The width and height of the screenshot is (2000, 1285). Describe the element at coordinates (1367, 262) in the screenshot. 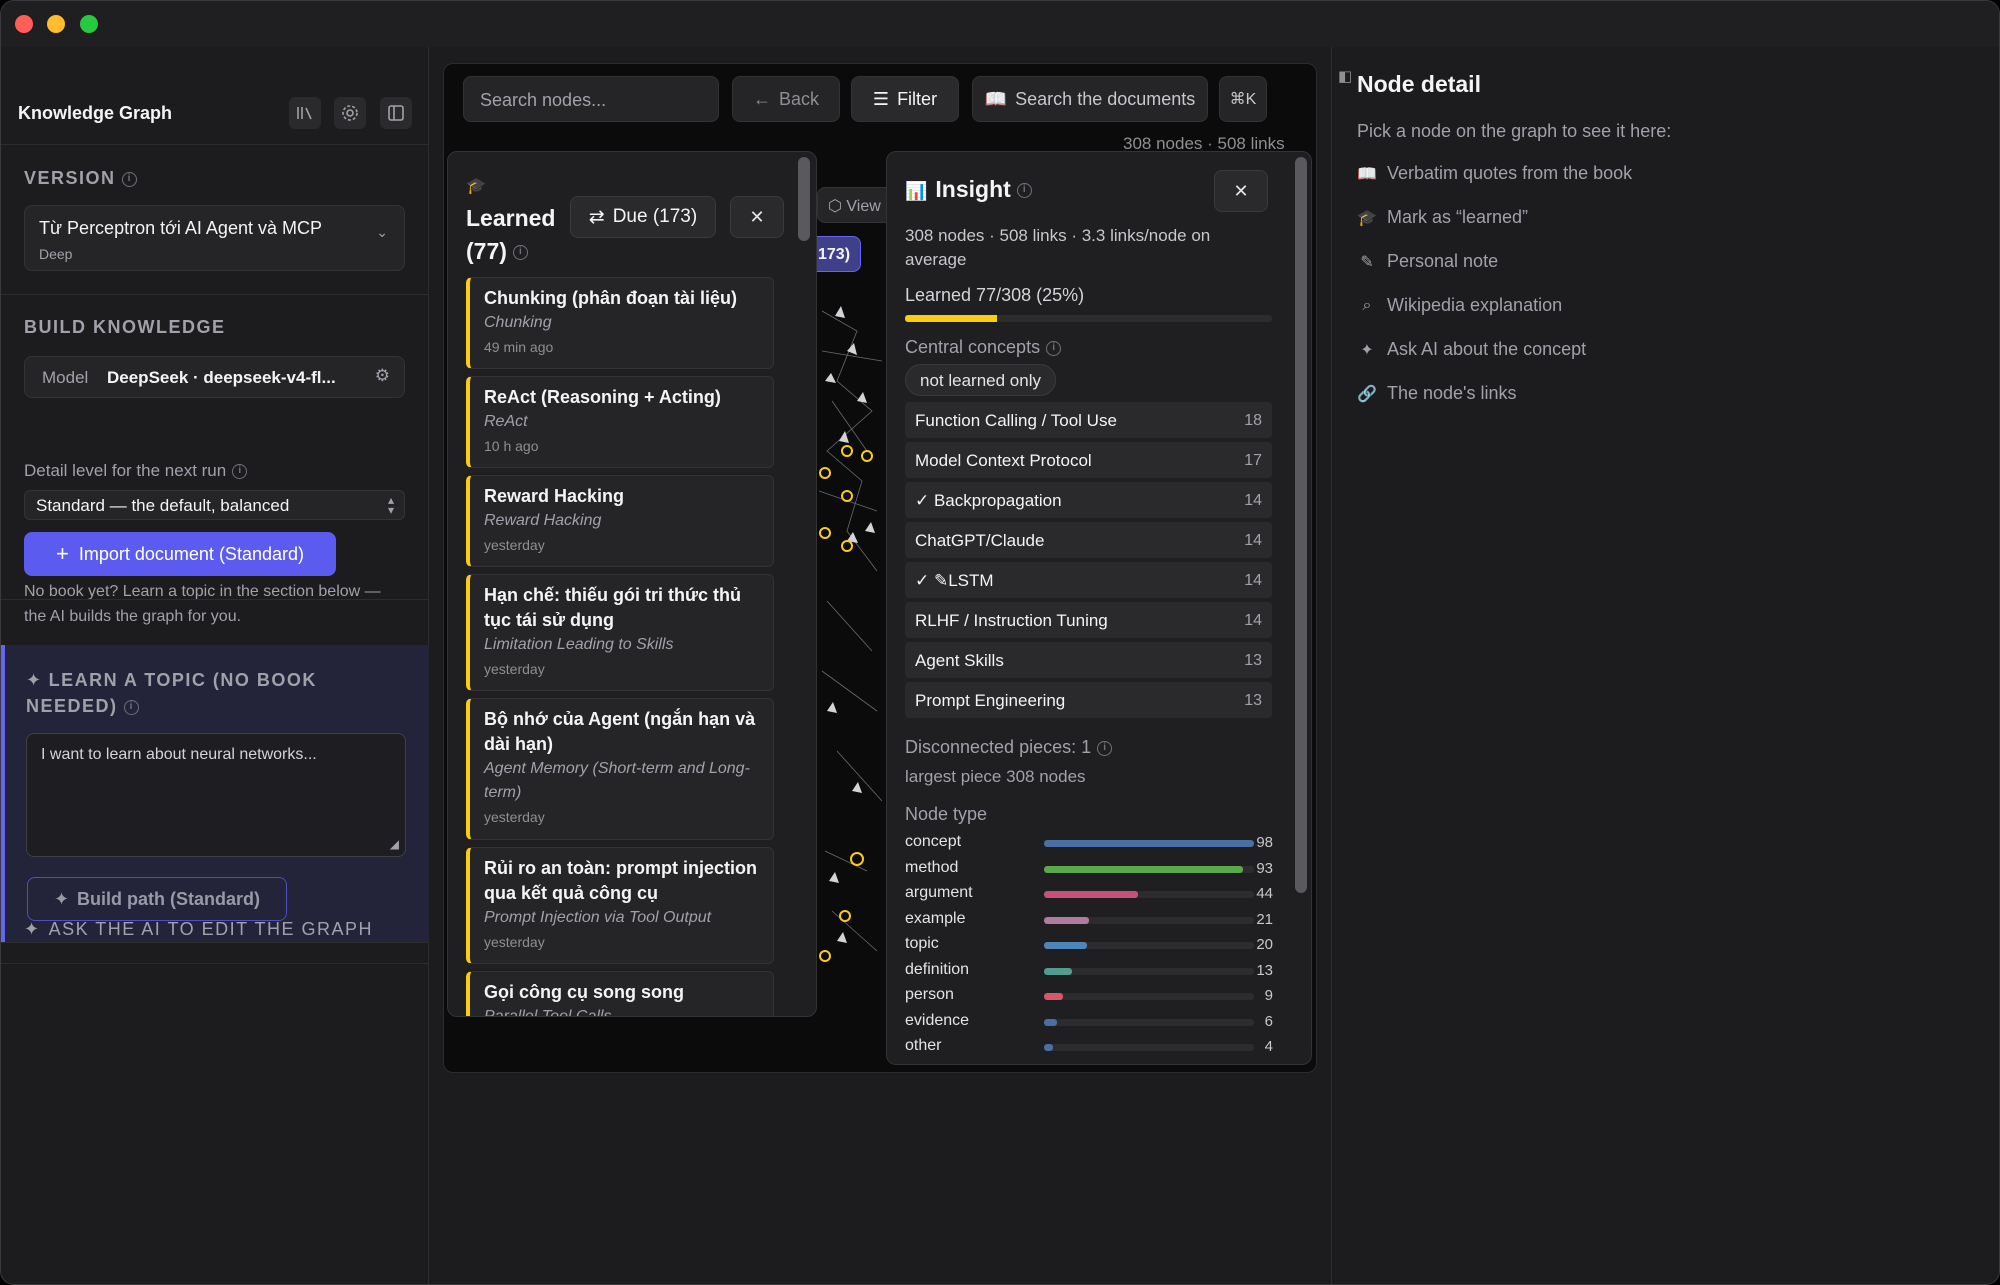

I see `note-edit-icon: ✎` at that location.